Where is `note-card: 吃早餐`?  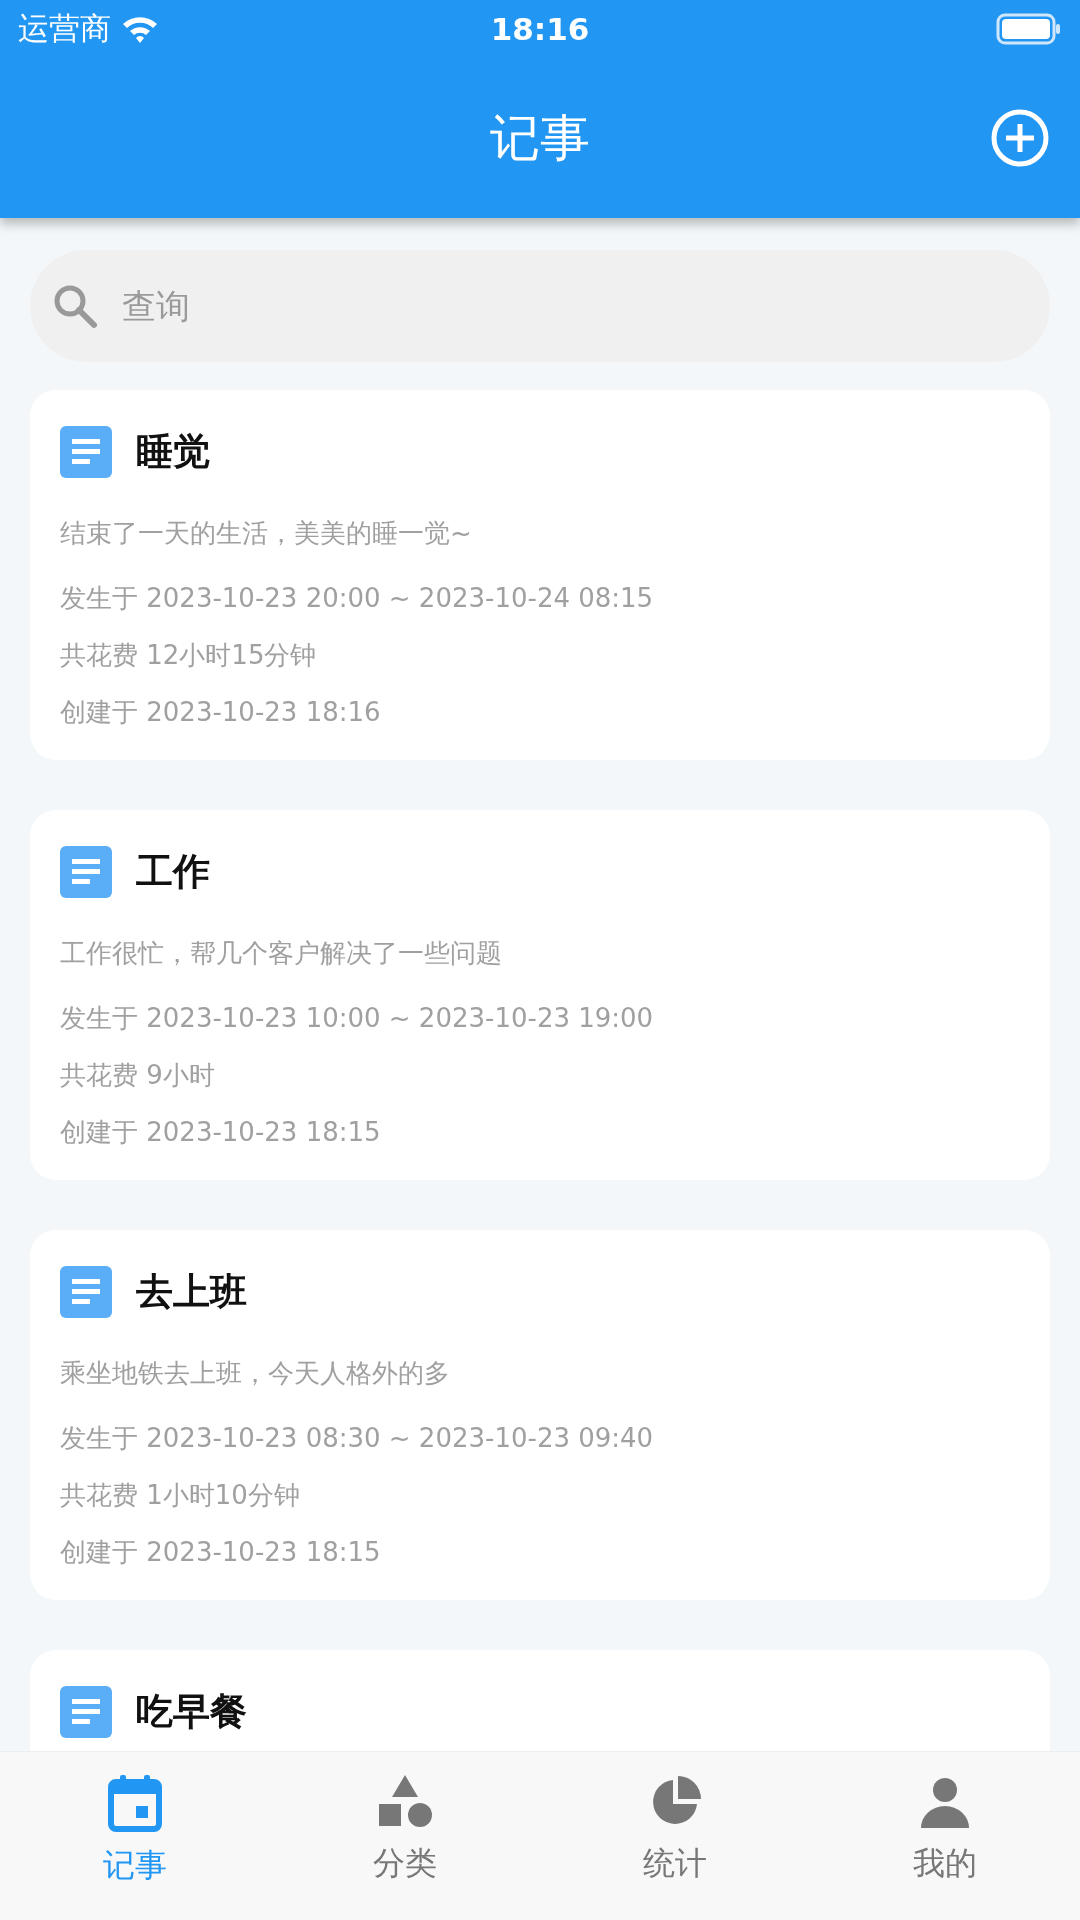 note-card: 吃早餐 is located at coordinates (540, 1700).